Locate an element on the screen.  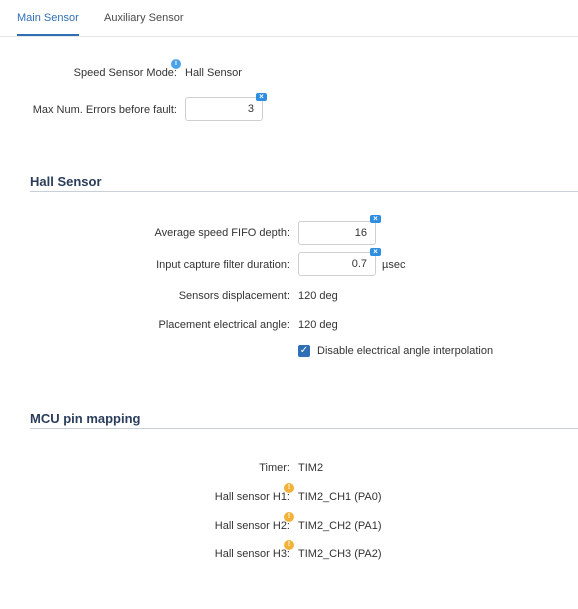
tab-bar: Main Sensor Auxiliary Sensor is located at coordinates (289, 18).